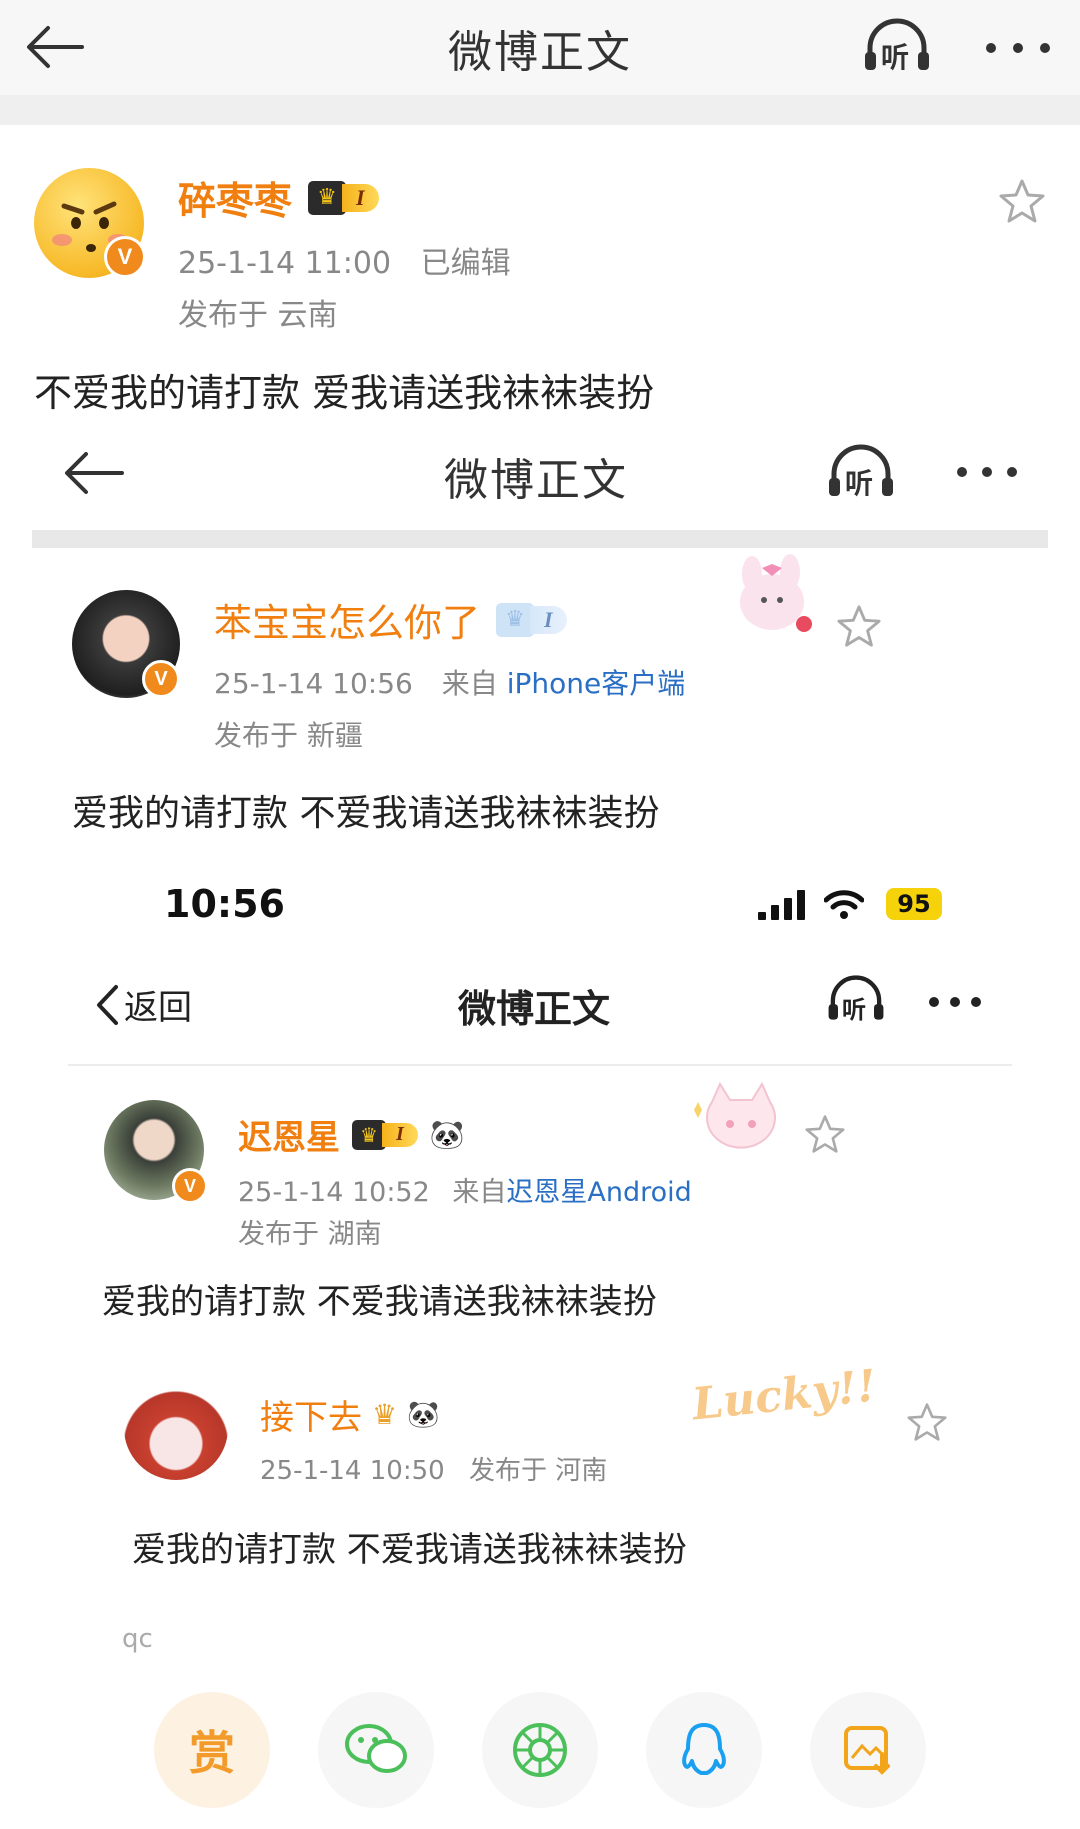  I want to click on post-location: 发布于 河南, so click(538, 1471).